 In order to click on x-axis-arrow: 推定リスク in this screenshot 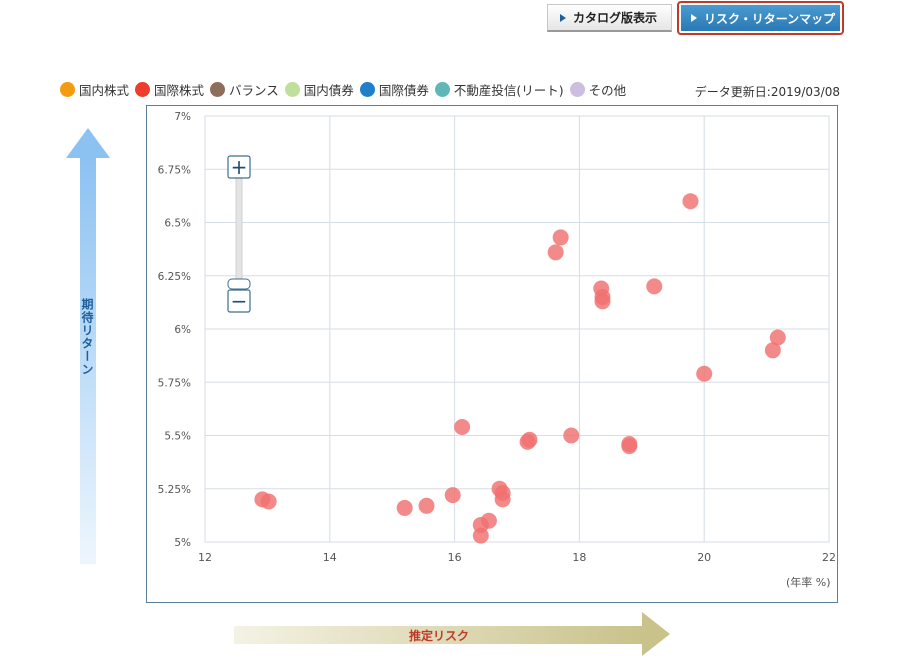, I will do `click(454, 634)`.